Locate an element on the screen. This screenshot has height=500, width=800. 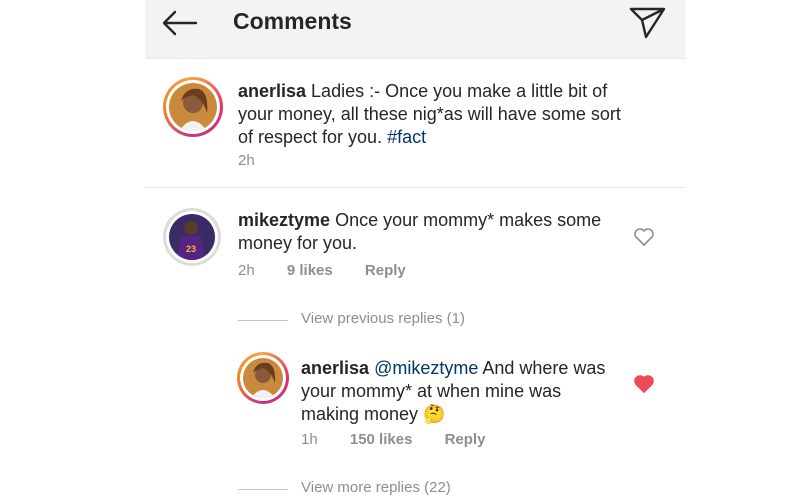
thinking-emoji: 🤔 is located at coordinates (434, 414).